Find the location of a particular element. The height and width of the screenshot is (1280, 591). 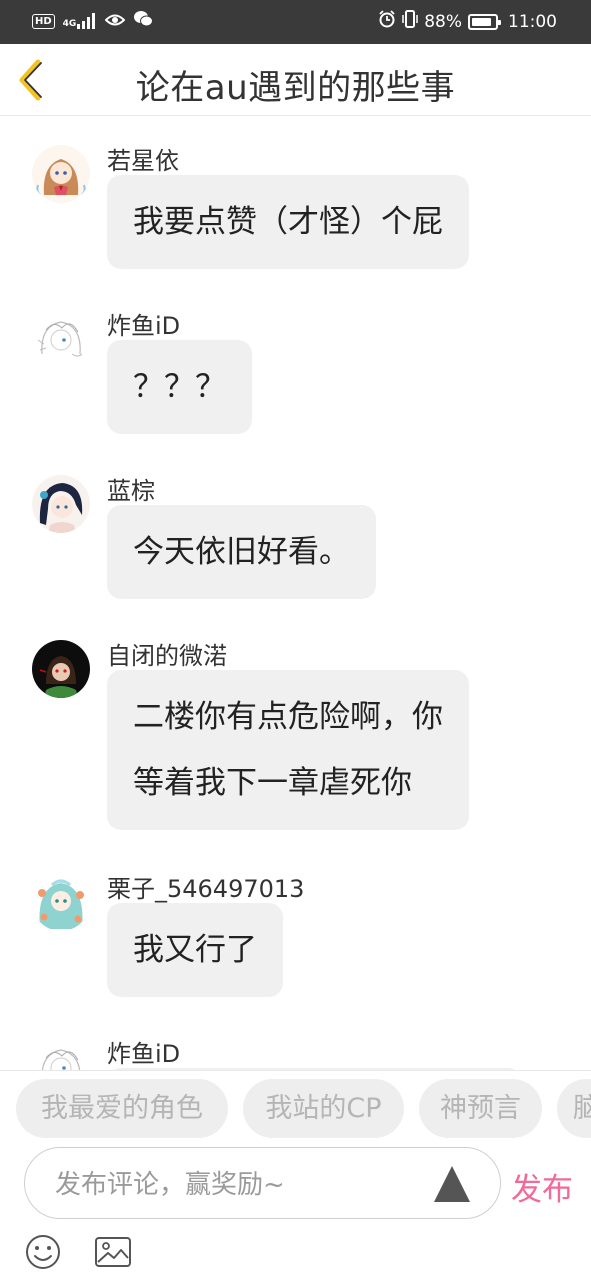

anime-girl-avatar is located at coordinates (61, 174).